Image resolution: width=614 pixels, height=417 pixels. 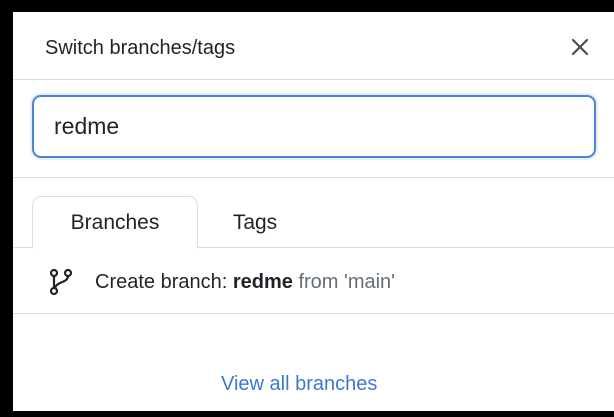 I want to click on branch-search-input, so click(x=314, y=126).